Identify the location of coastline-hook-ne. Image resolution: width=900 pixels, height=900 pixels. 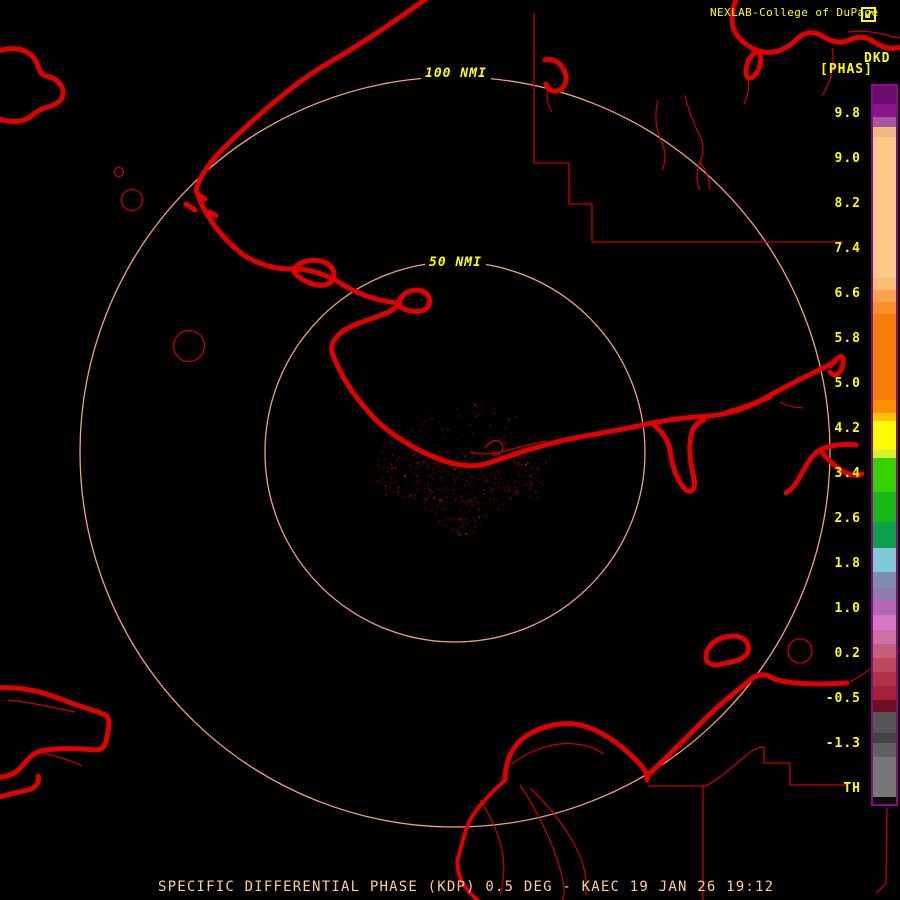
(836, 366).